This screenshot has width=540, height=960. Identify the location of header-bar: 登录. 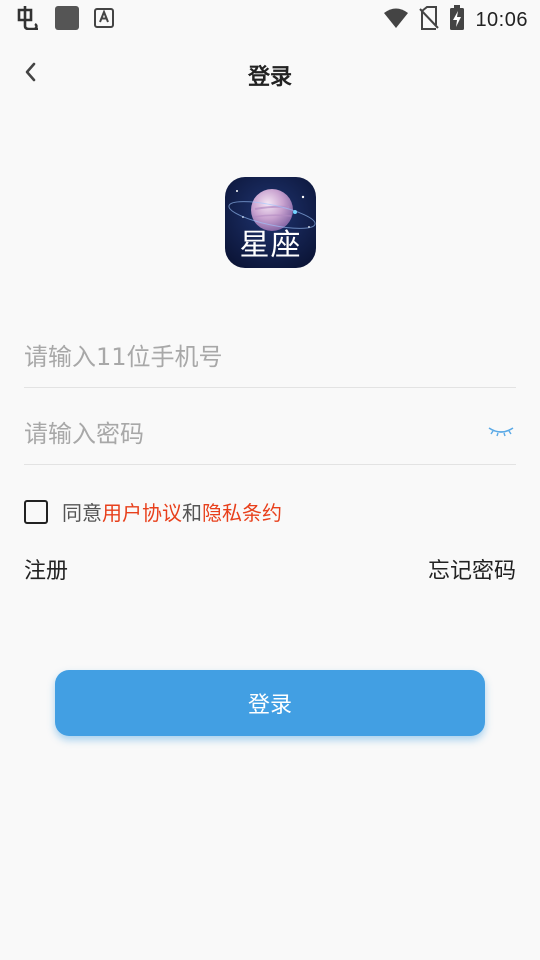
(270, 74).